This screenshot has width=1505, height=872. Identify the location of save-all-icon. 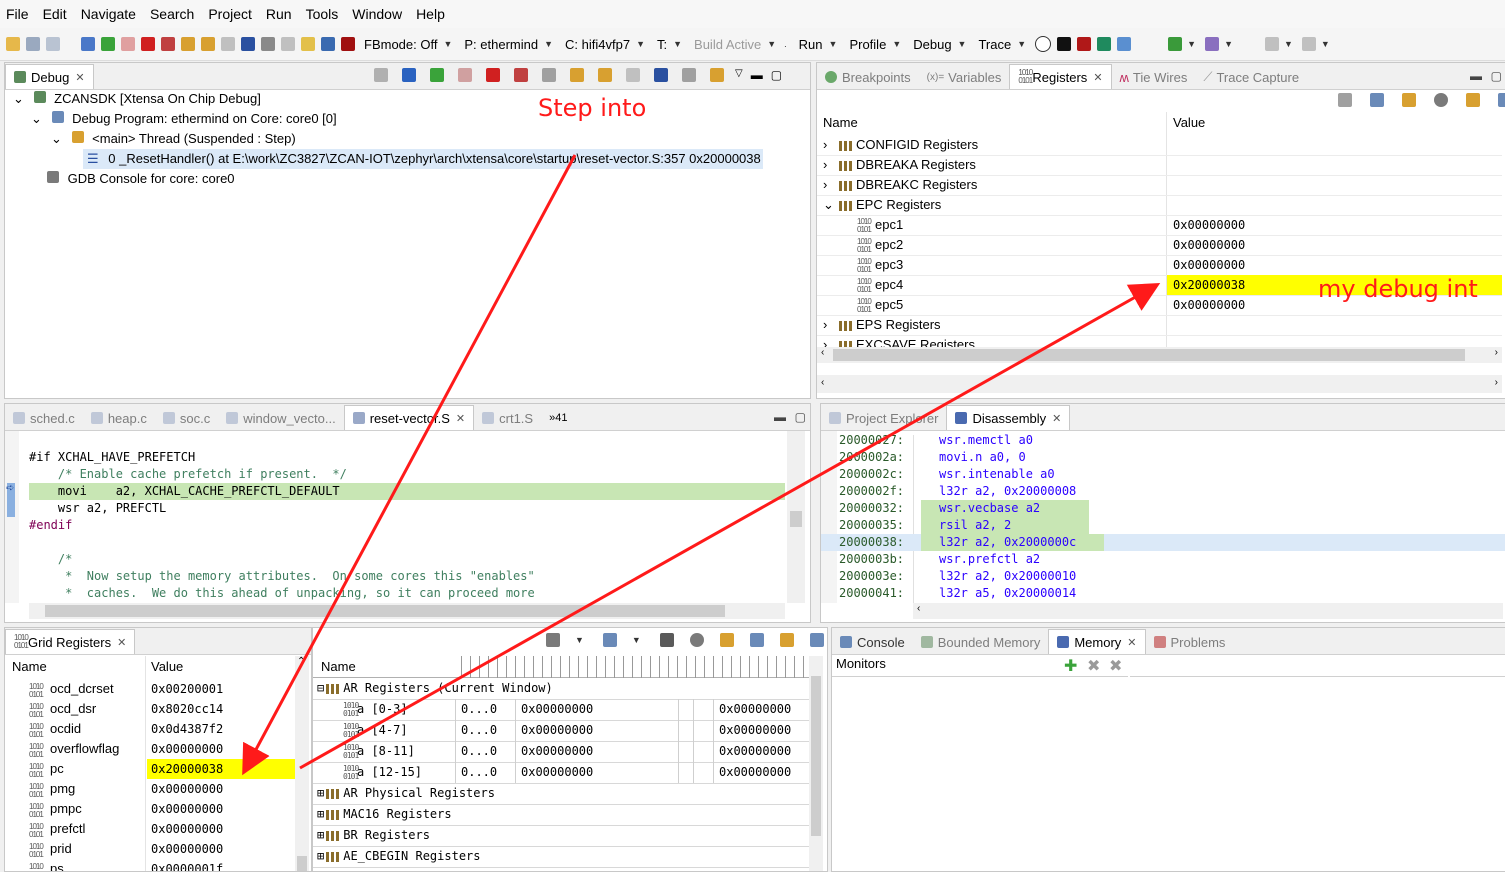
(53, 44).